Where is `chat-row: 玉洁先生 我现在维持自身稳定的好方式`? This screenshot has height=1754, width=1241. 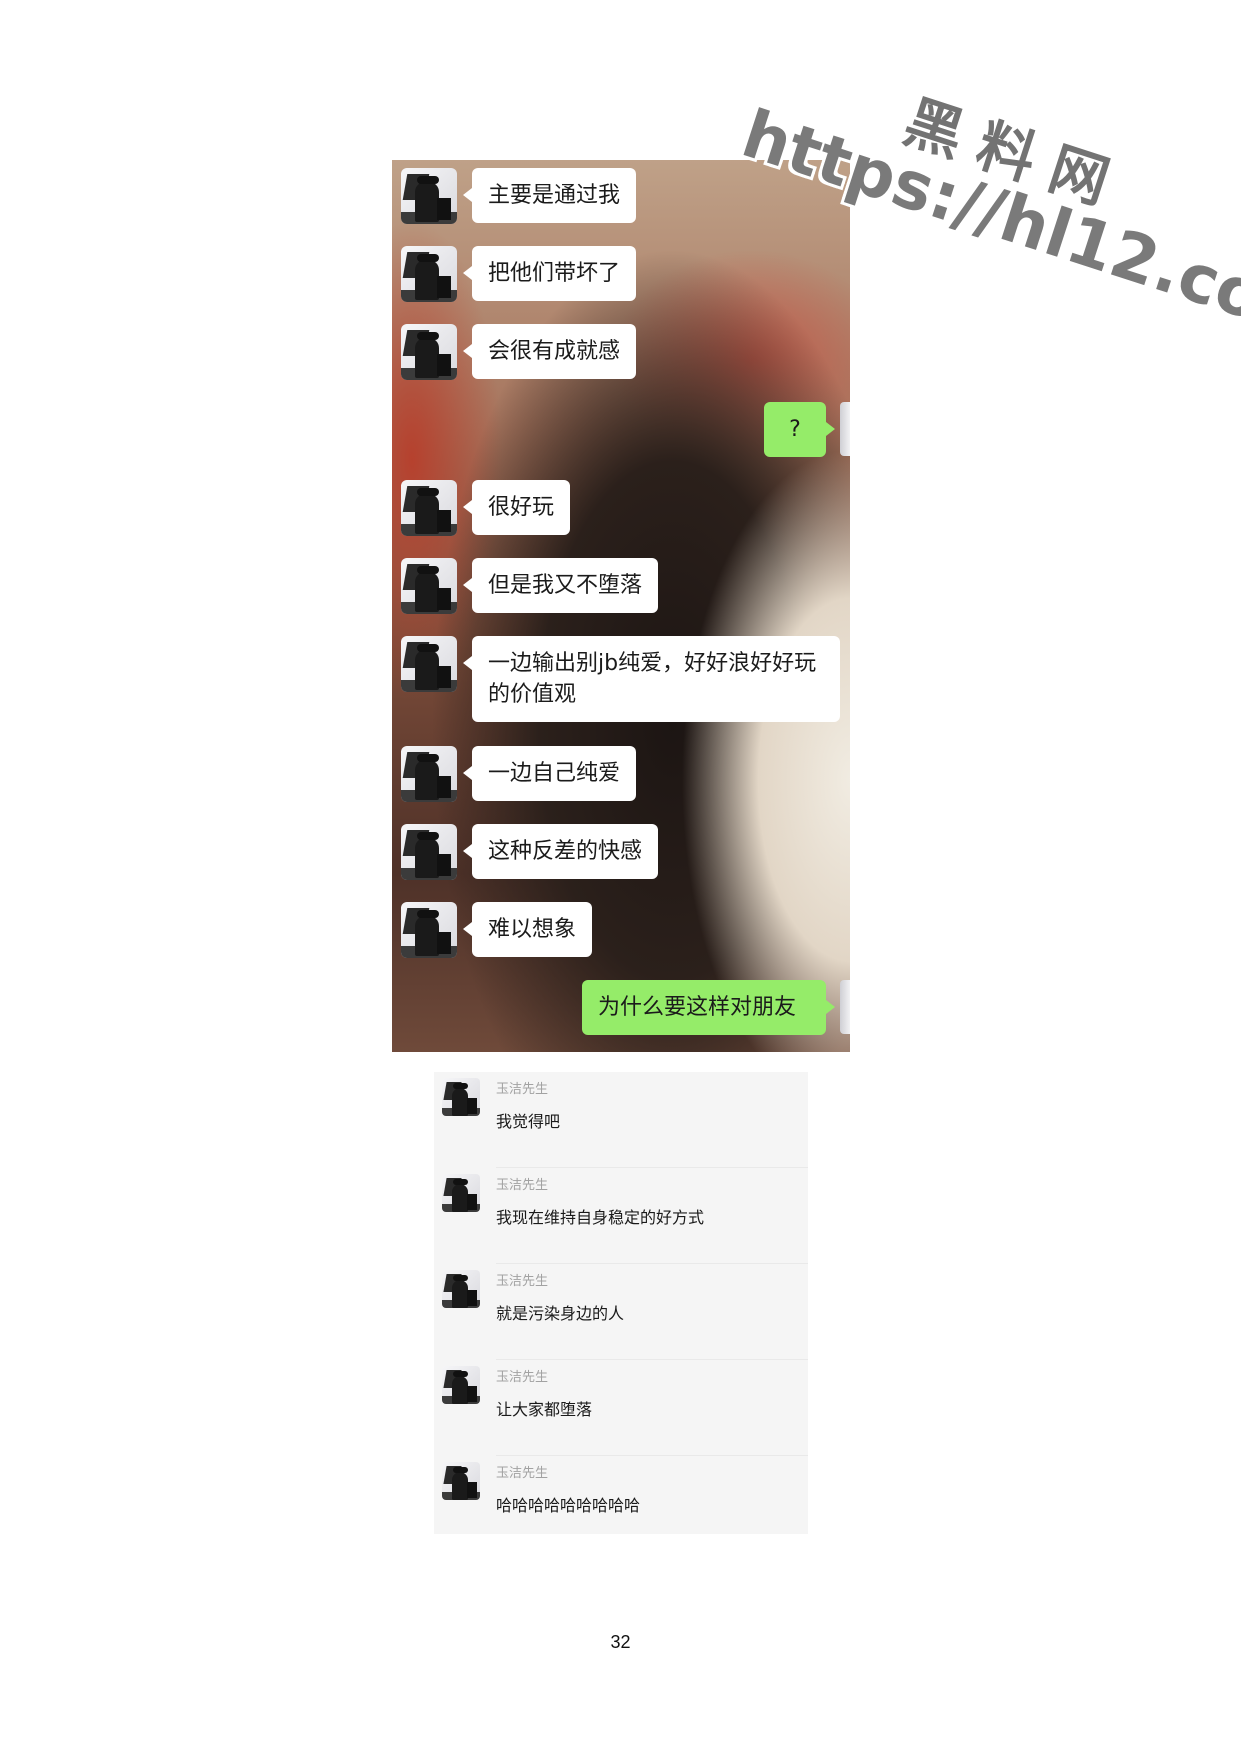 chat-row: 玉洁先生 我现在维持自身稳定的好方式 is located at coordinates (621, 1216).